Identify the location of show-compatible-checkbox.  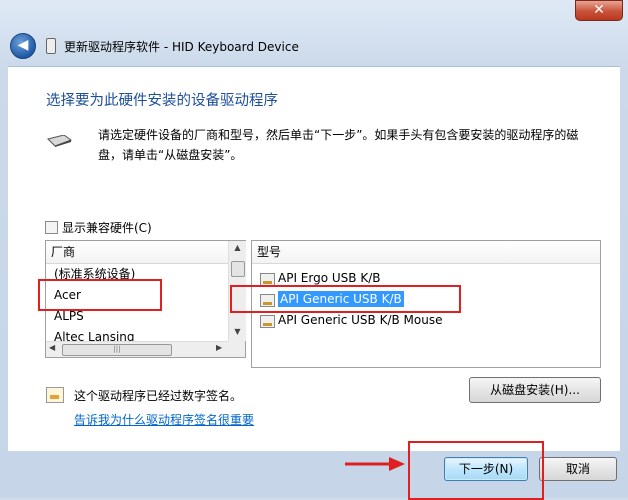
(51, 227).